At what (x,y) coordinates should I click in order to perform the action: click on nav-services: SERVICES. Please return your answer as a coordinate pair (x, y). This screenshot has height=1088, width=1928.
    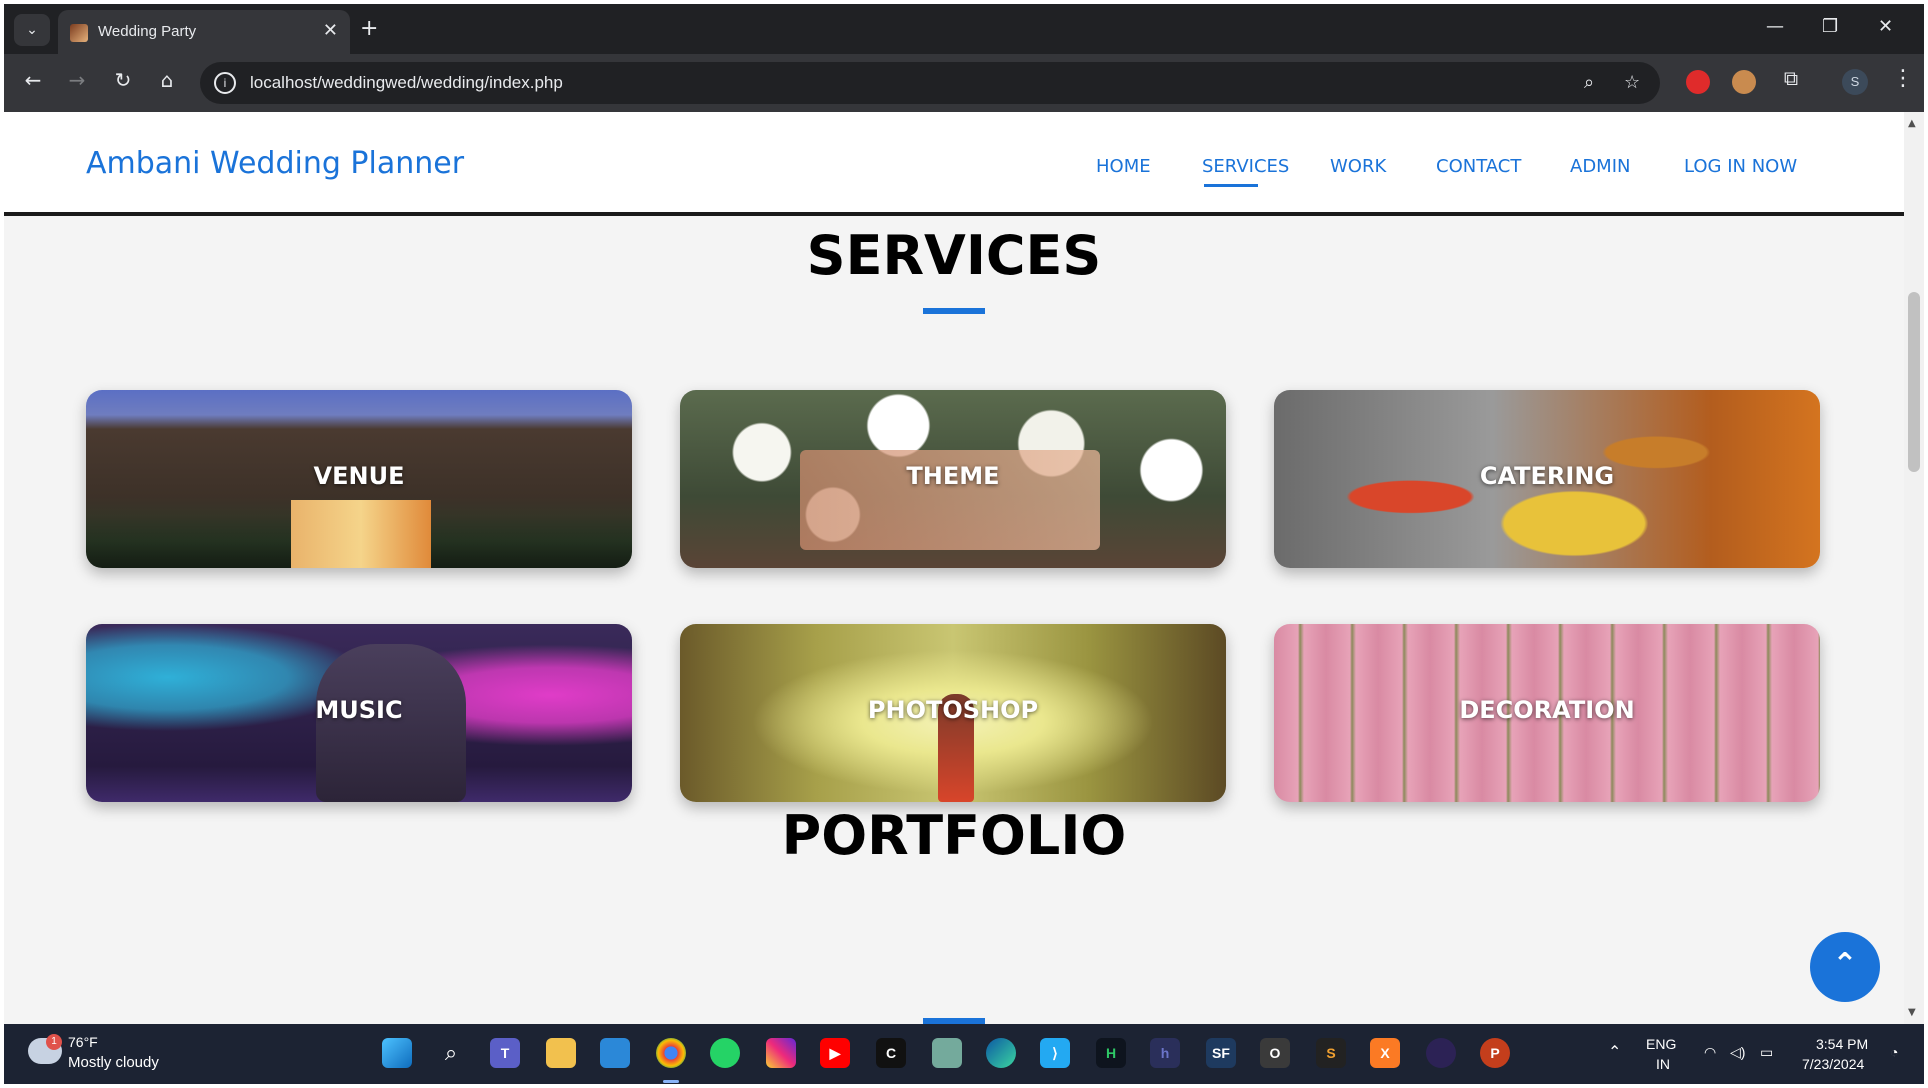
    Looking at the image, I should click on (1245, 166).